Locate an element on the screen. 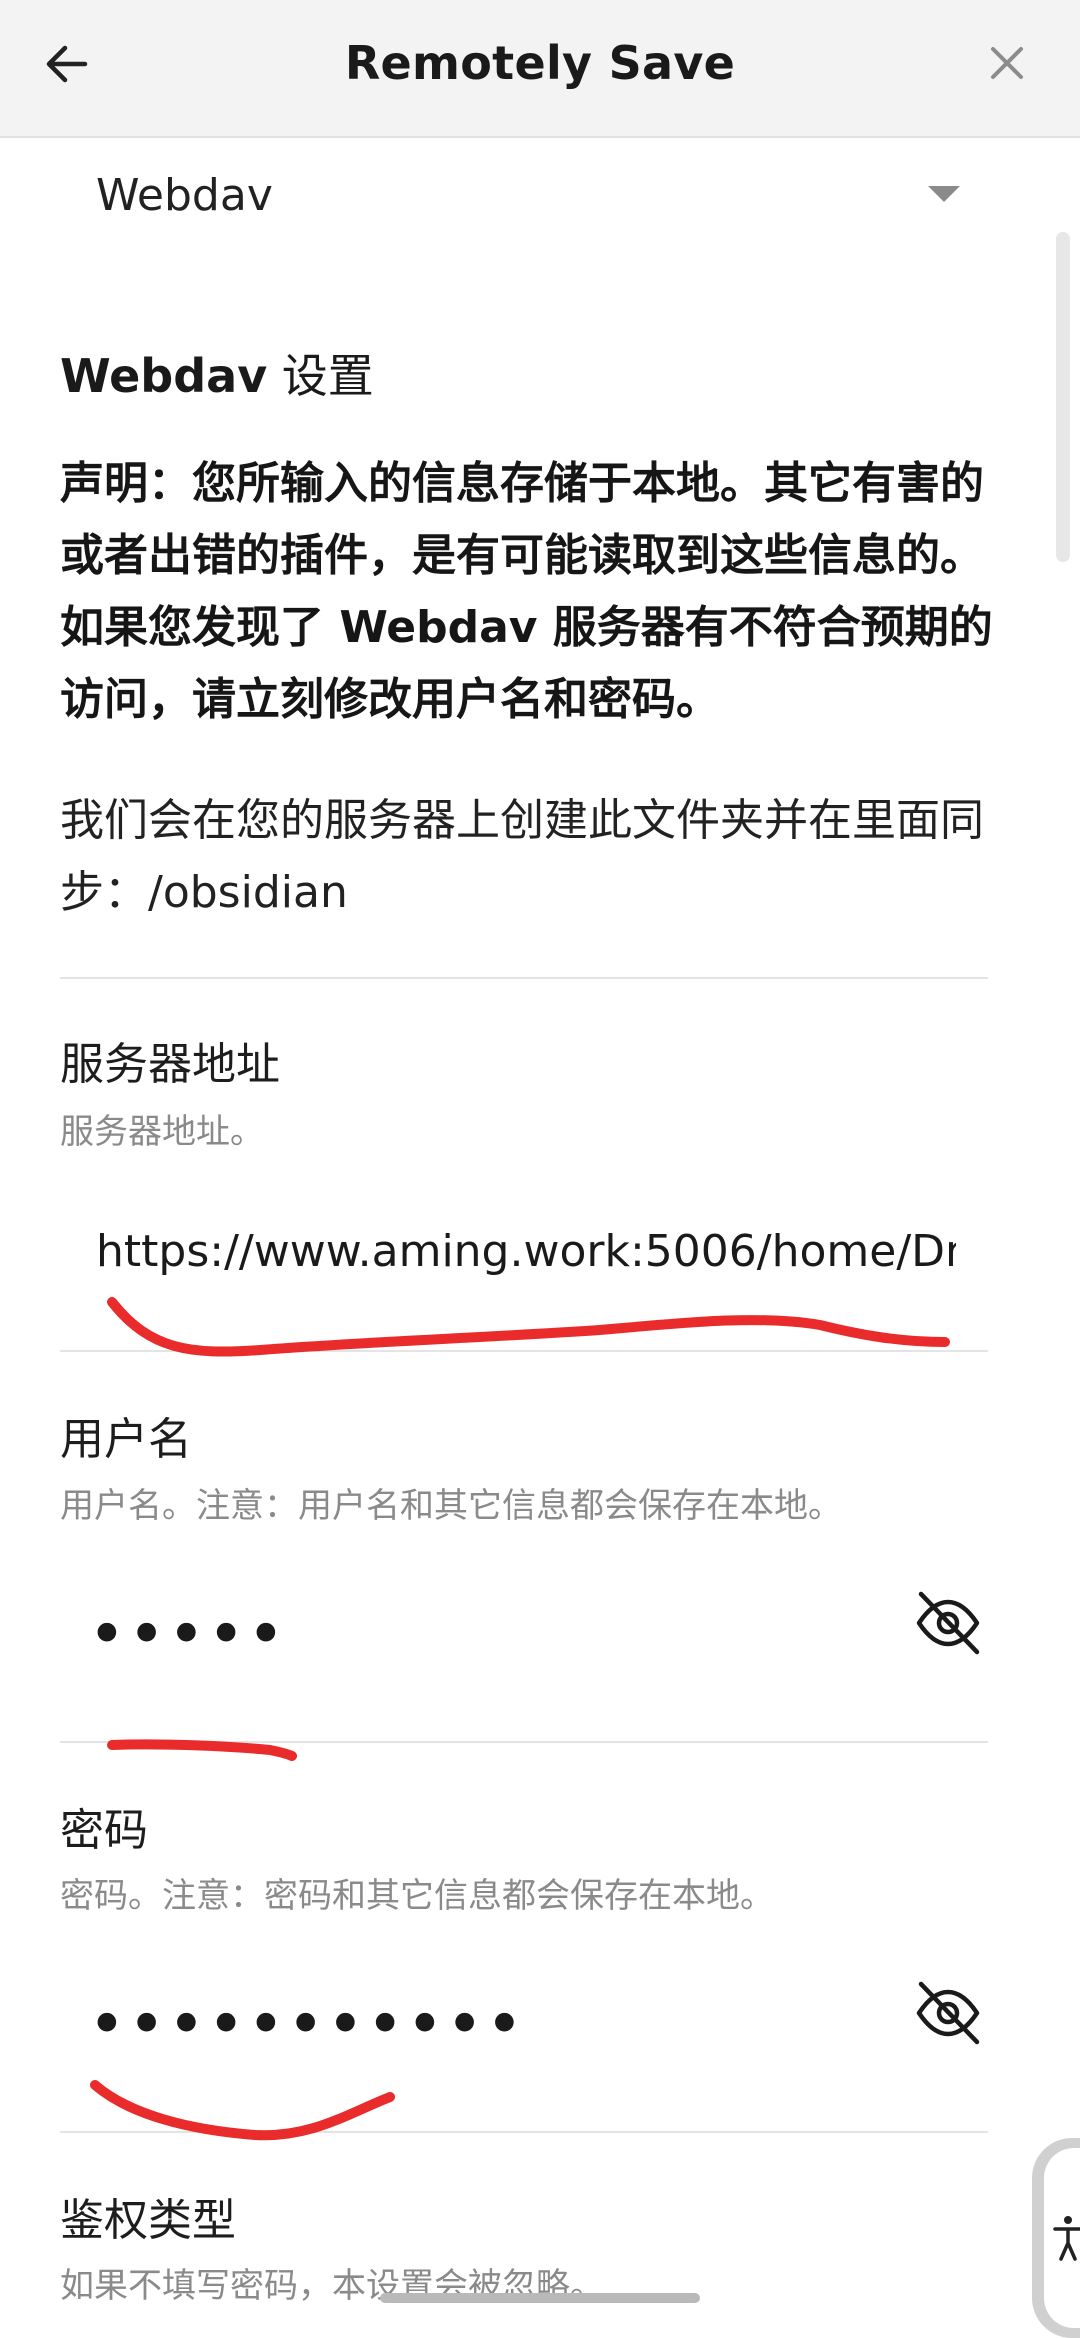 The image size is (1080, 2338). section-heading: Webdav 设置 is located at coordinates (217, 373).